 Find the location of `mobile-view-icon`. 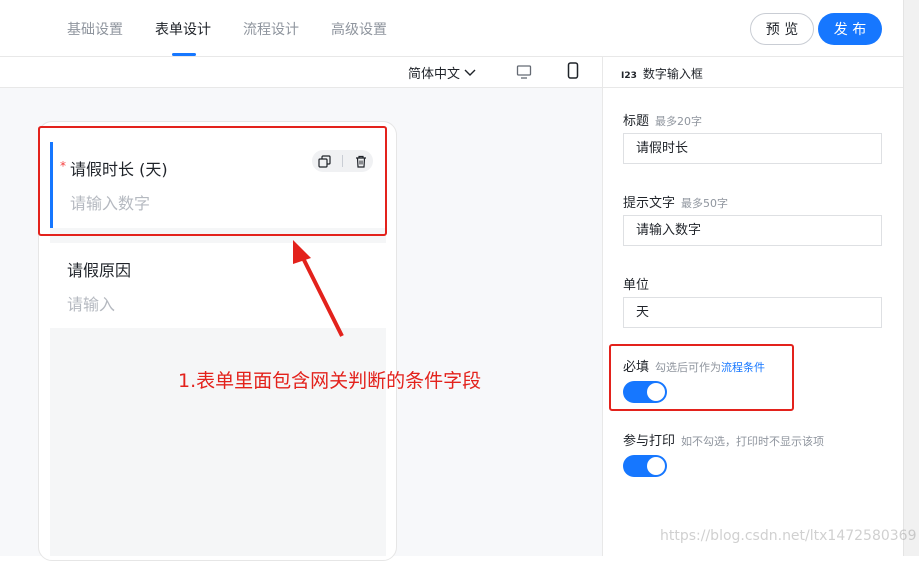

mobile-view-icon is located at coordinates (573, 70).